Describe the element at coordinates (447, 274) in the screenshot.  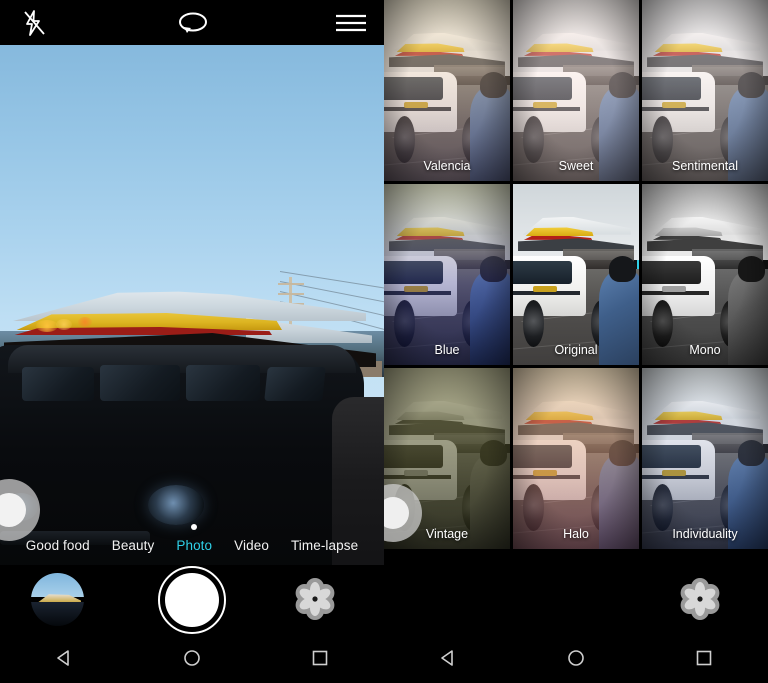
I see `filter-cell-blue: Blue` at that location.